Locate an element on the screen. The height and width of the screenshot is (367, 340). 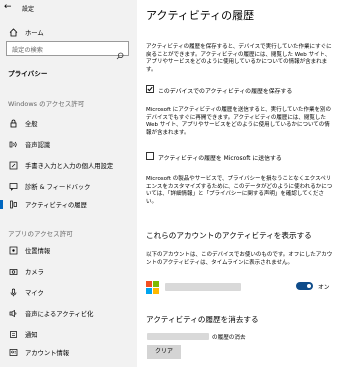
clear-account-label: の履歴の消去 is located at coordinates (229, 338).